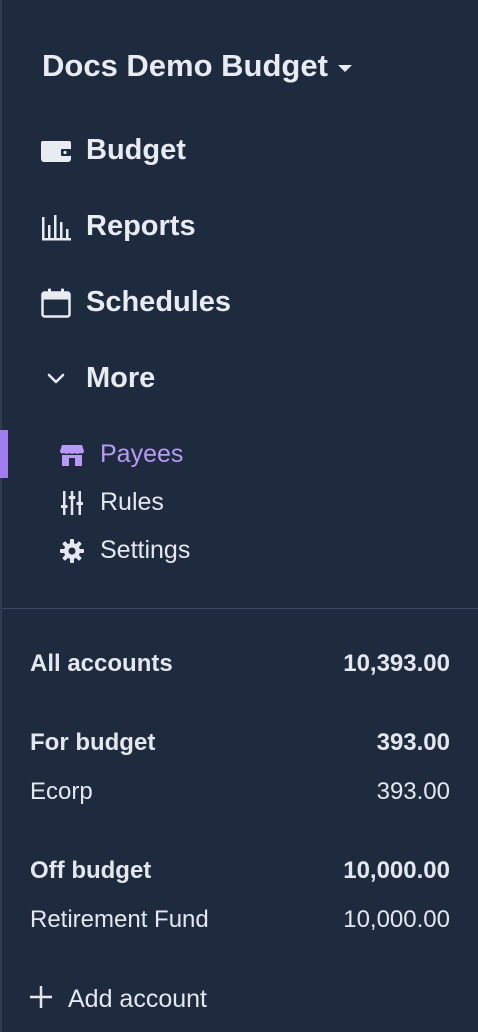 The width and height of the screenshot is (478, 1032). I want to click on all-accounts-row: All accounts 10,393.00, so click(240, 664).